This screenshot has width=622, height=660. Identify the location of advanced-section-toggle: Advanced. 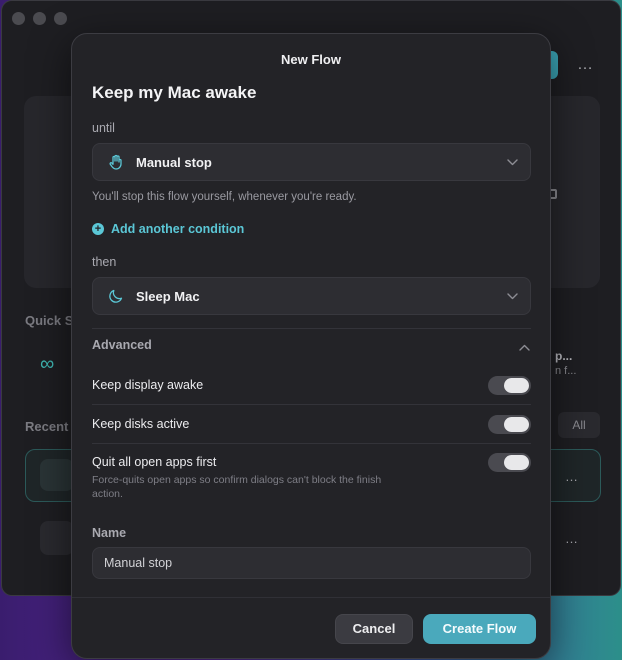
(122, 345).